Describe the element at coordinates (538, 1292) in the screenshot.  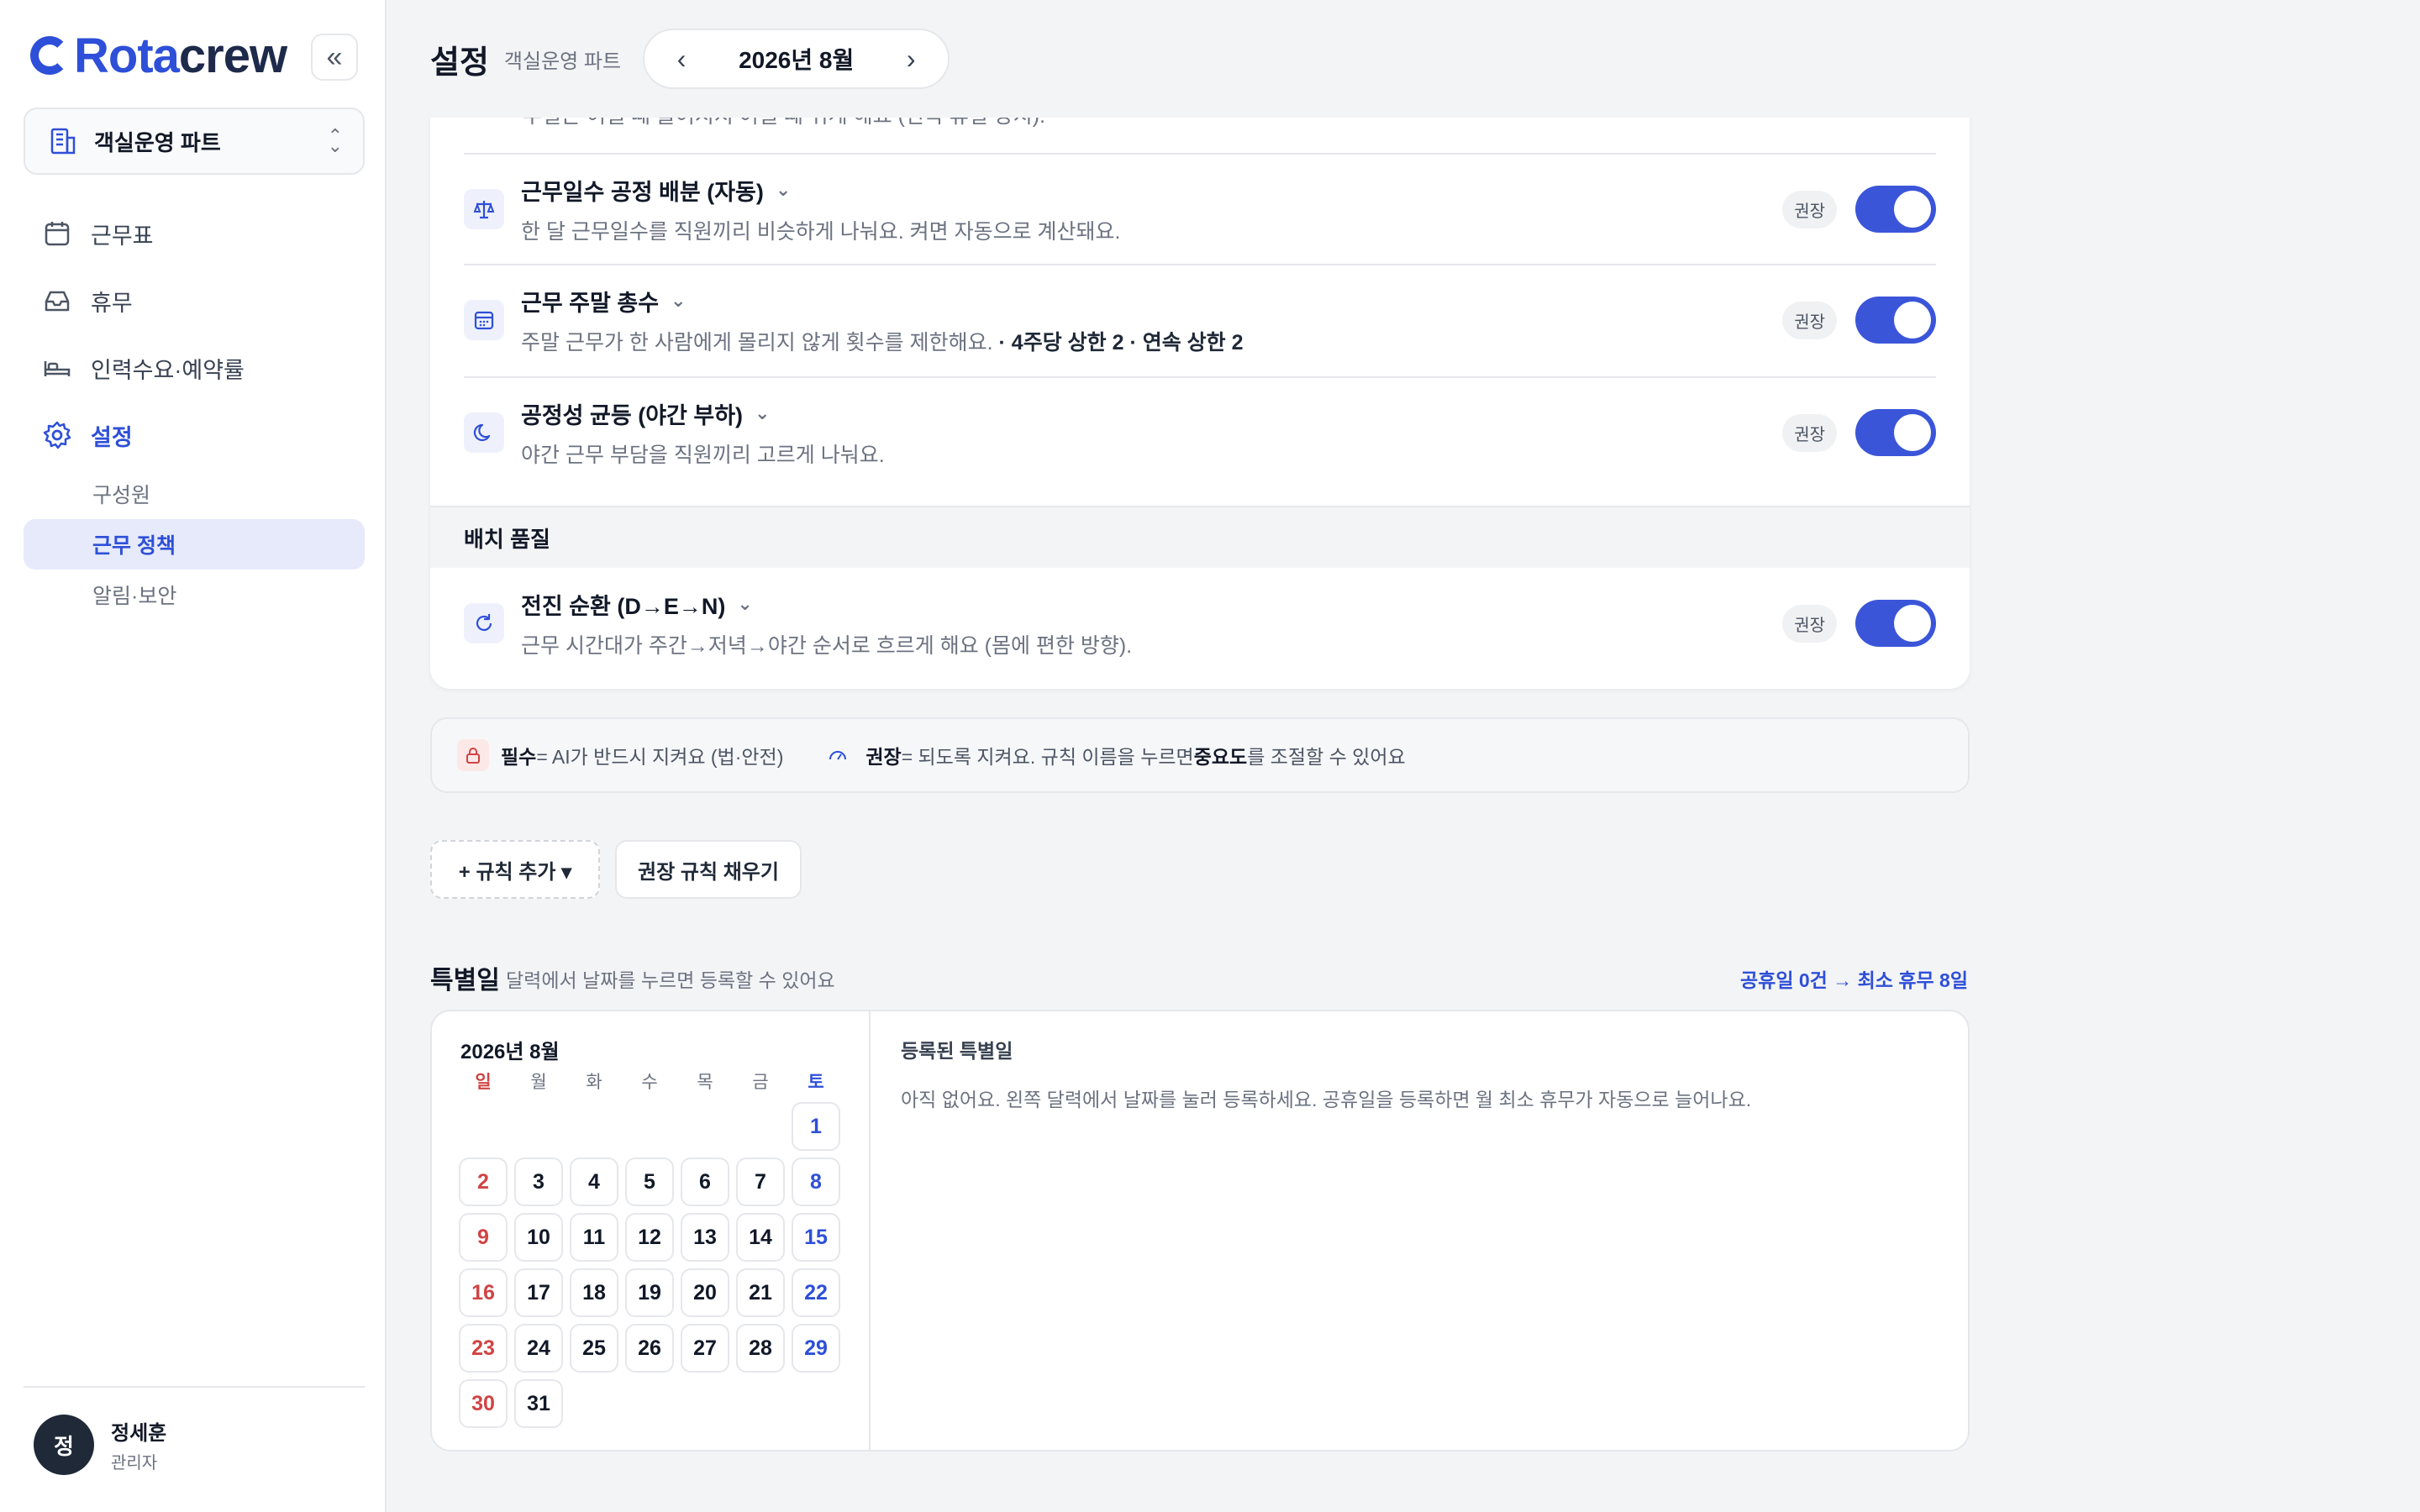
I see `calendar-day: 17` at that location.